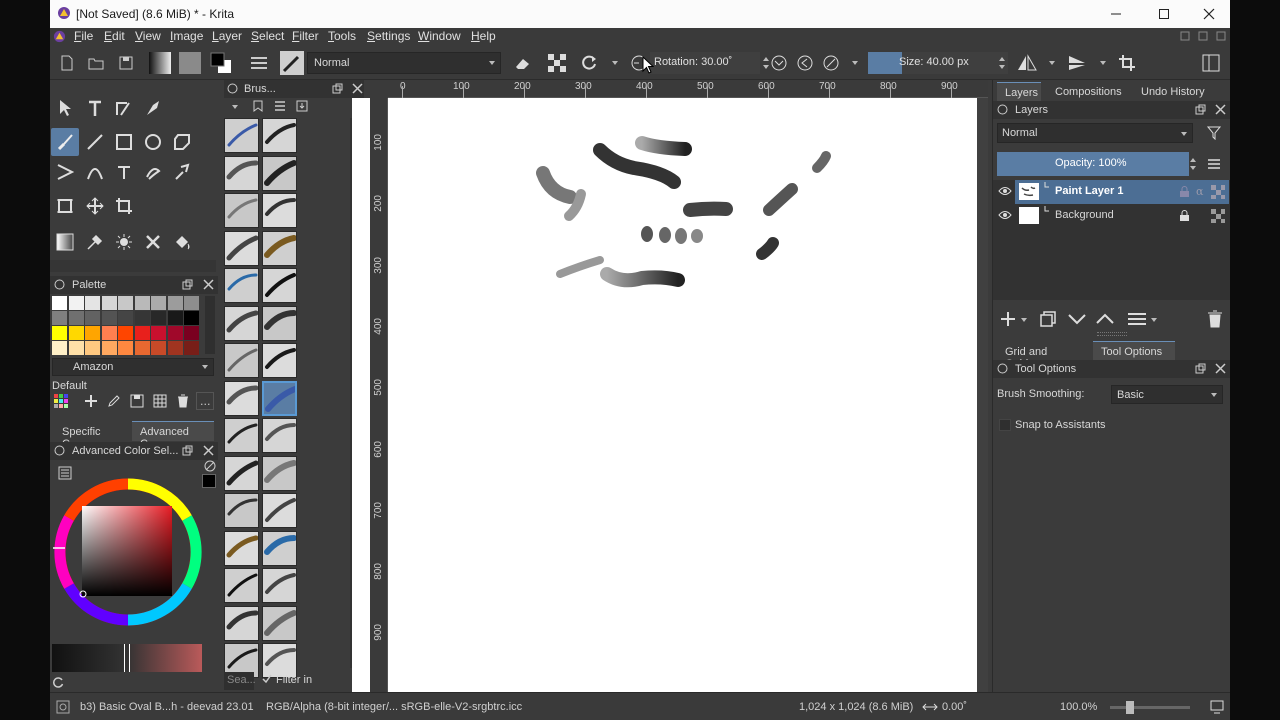 This screenshot has height=720, width=1280. I want to click on mirror-horizontal-icon, so click(1027, 63).